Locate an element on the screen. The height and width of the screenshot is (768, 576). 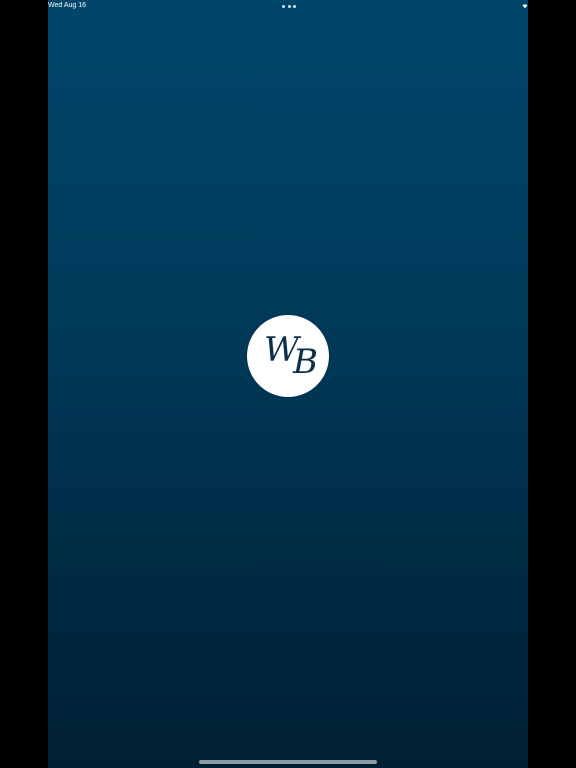
logo-letter-w: W is located at coordinates (281, 350).